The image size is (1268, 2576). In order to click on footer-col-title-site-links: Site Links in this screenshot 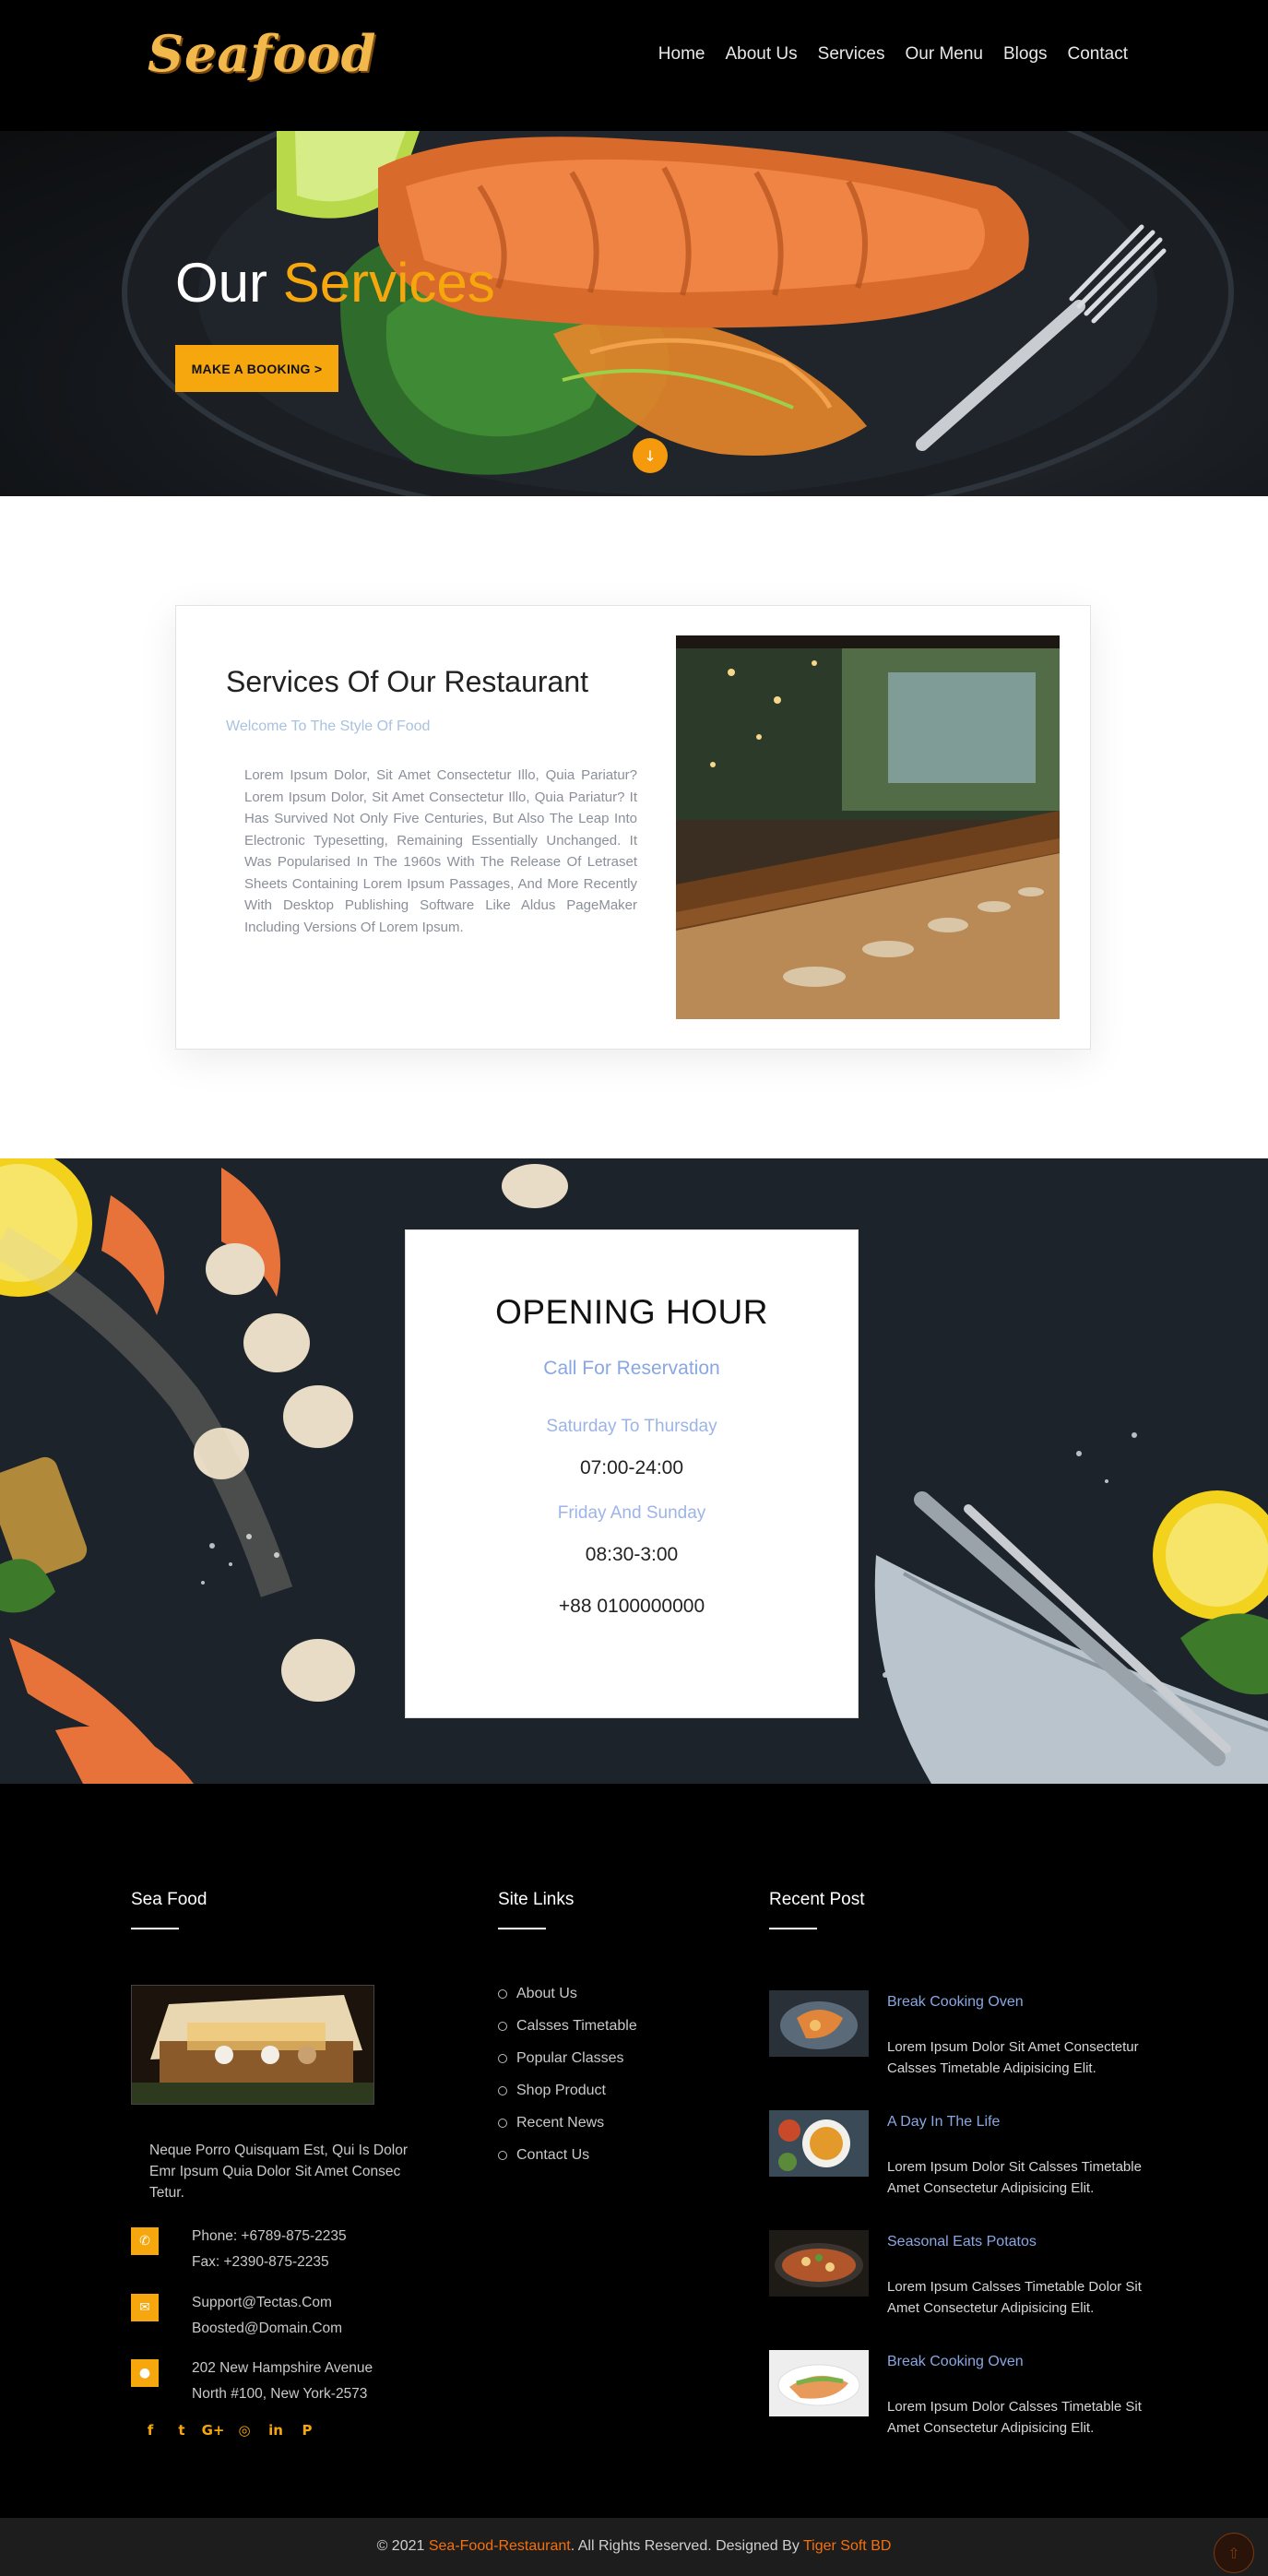, I will do `click(536, 1900)`.